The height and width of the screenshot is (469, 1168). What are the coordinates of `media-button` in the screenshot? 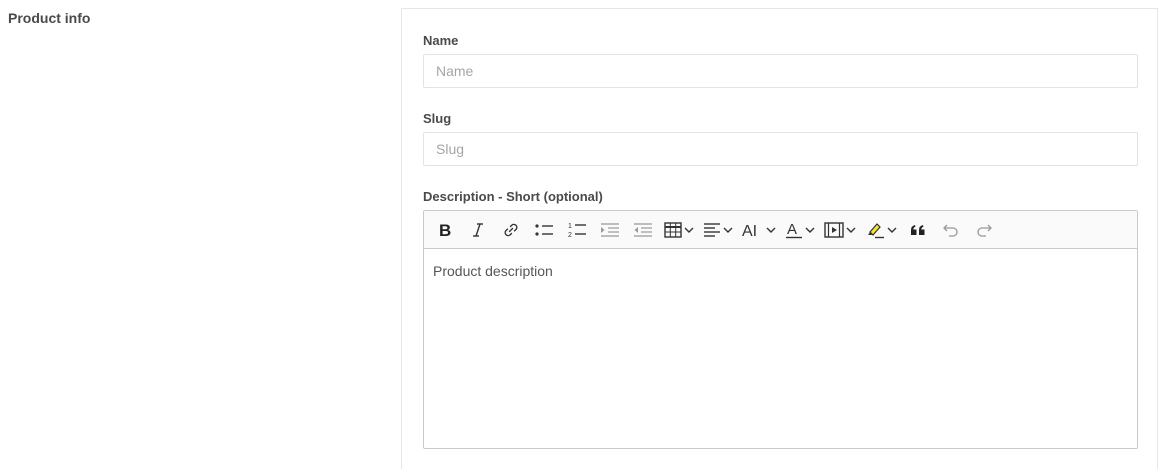 It's located at (840, 230).